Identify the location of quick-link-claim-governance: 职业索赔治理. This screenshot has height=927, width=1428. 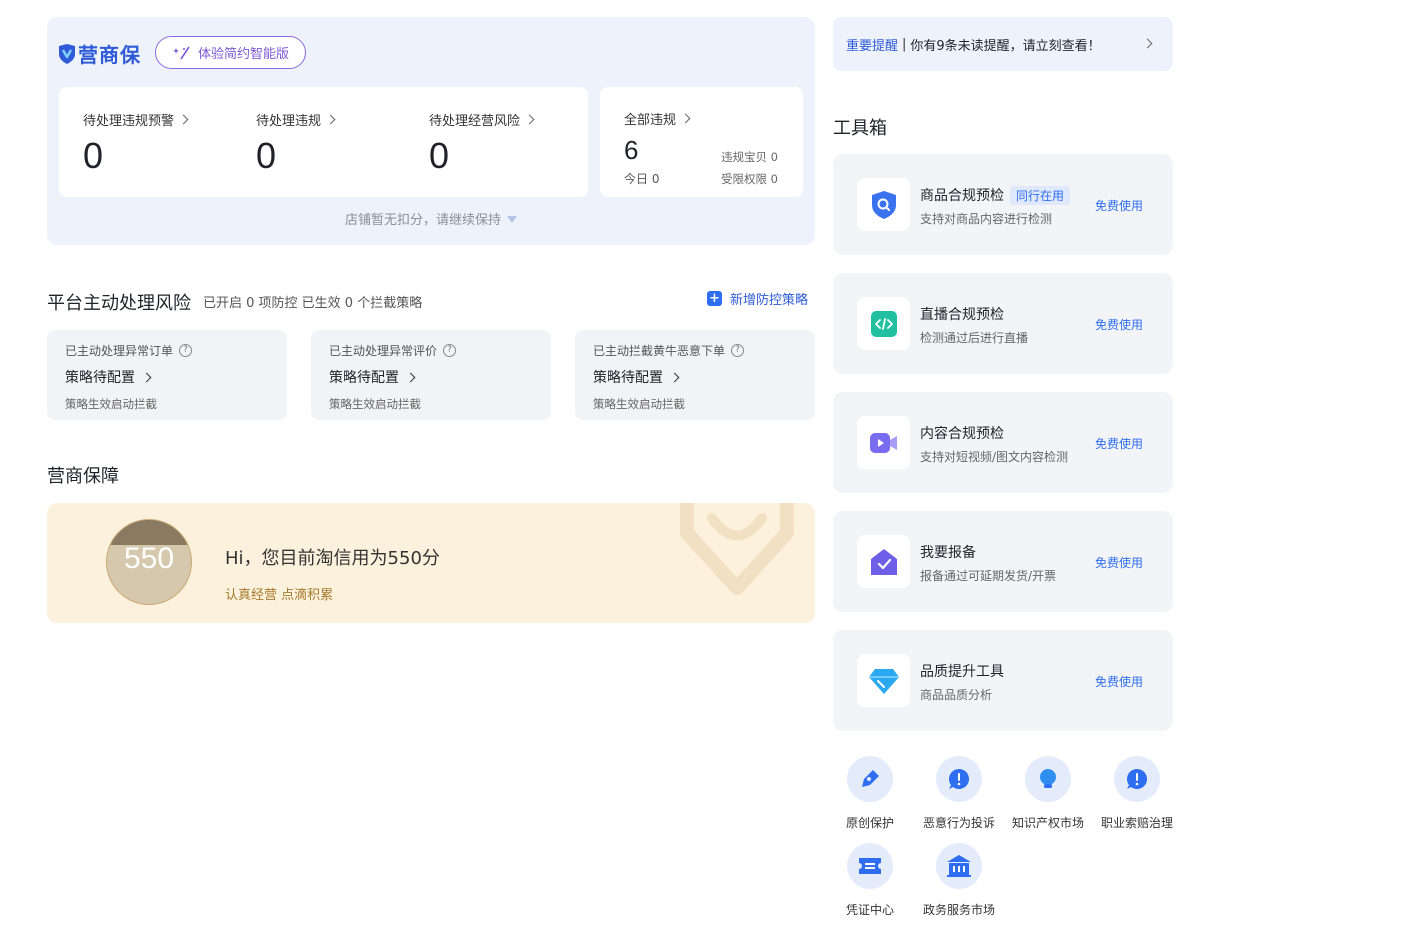
(1137, 793).